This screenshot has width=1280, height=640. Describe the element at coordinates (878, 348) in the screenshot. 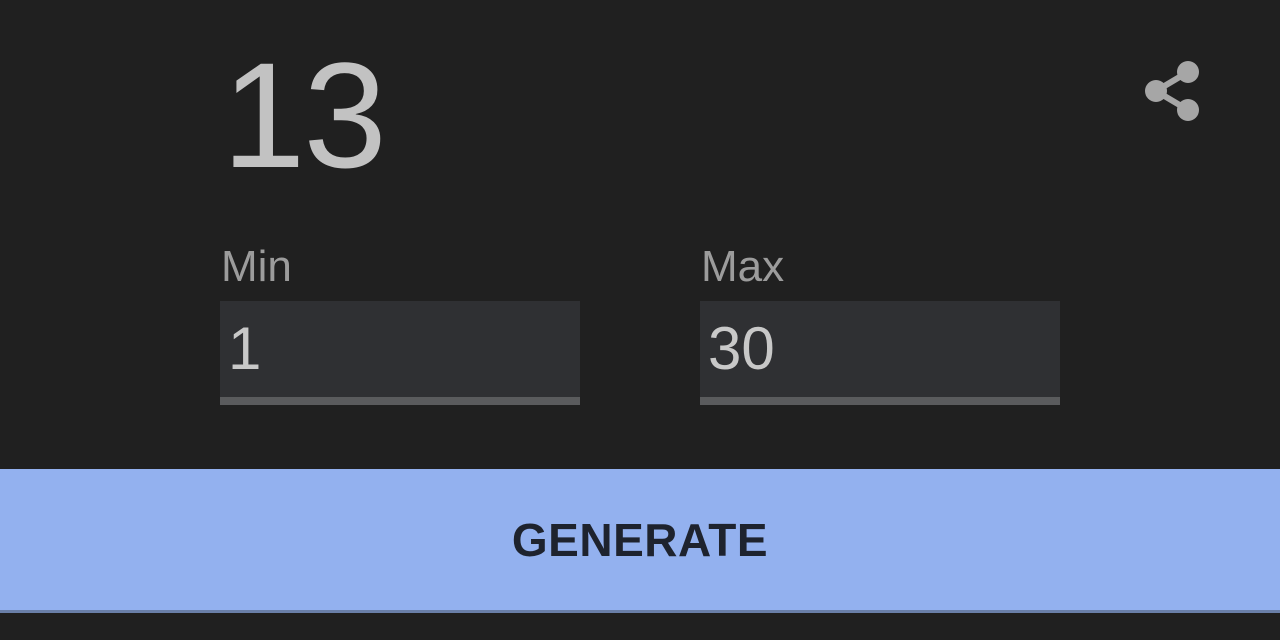

I see `max-input` at that location.